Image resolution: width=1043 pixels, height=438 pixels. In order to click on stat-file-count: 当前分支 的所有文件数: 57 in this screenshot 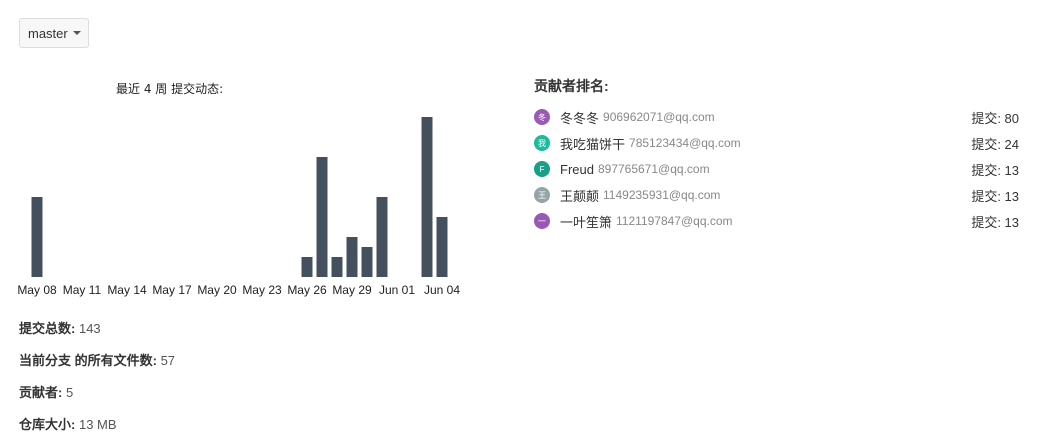, I will do `click(97, 359)`.